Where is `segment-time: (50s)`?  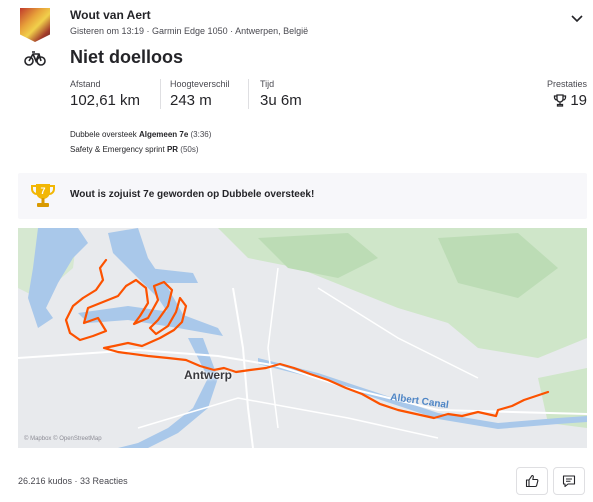 segment-time: (50s) is located at coordinates (188, 149).